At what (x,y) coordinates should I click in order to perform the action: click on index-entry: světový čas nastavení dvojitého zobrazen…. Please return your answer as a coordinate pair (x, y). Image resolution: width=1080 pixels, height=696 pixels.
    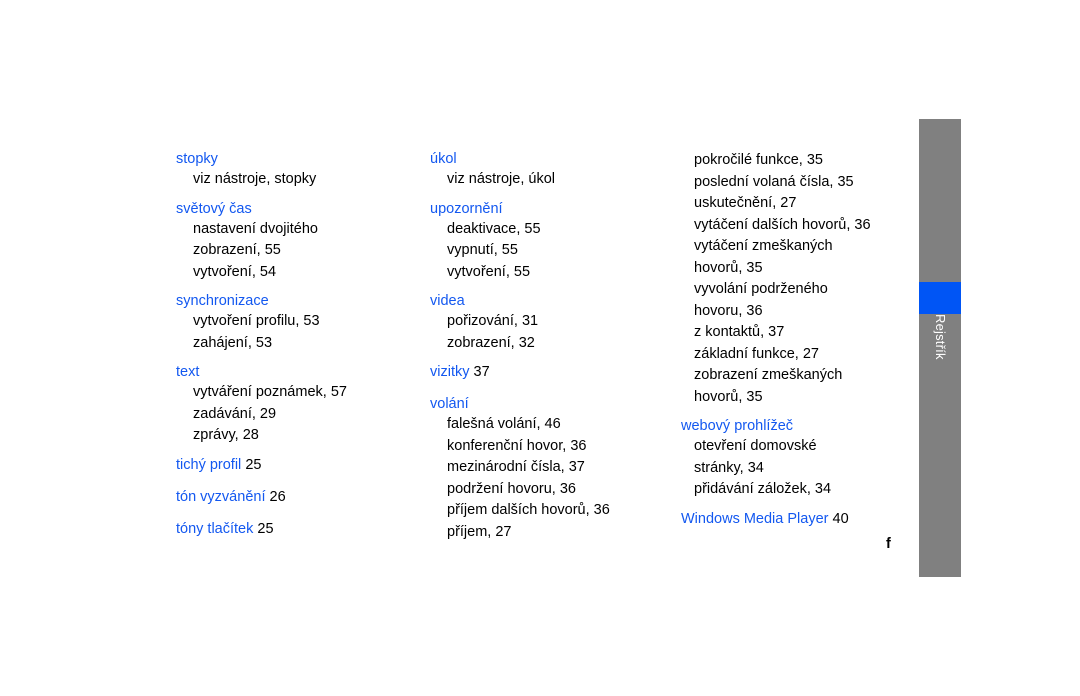
    Looking at the image, I should click on (296, 242).